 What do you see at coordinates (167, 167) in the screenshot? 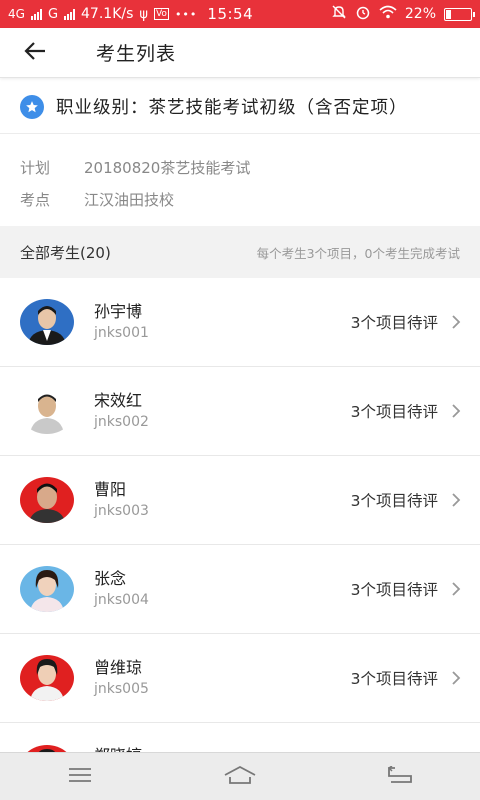
I see `plan-value: 20180820茶艺技能考试` at bounding box center [167, 167].